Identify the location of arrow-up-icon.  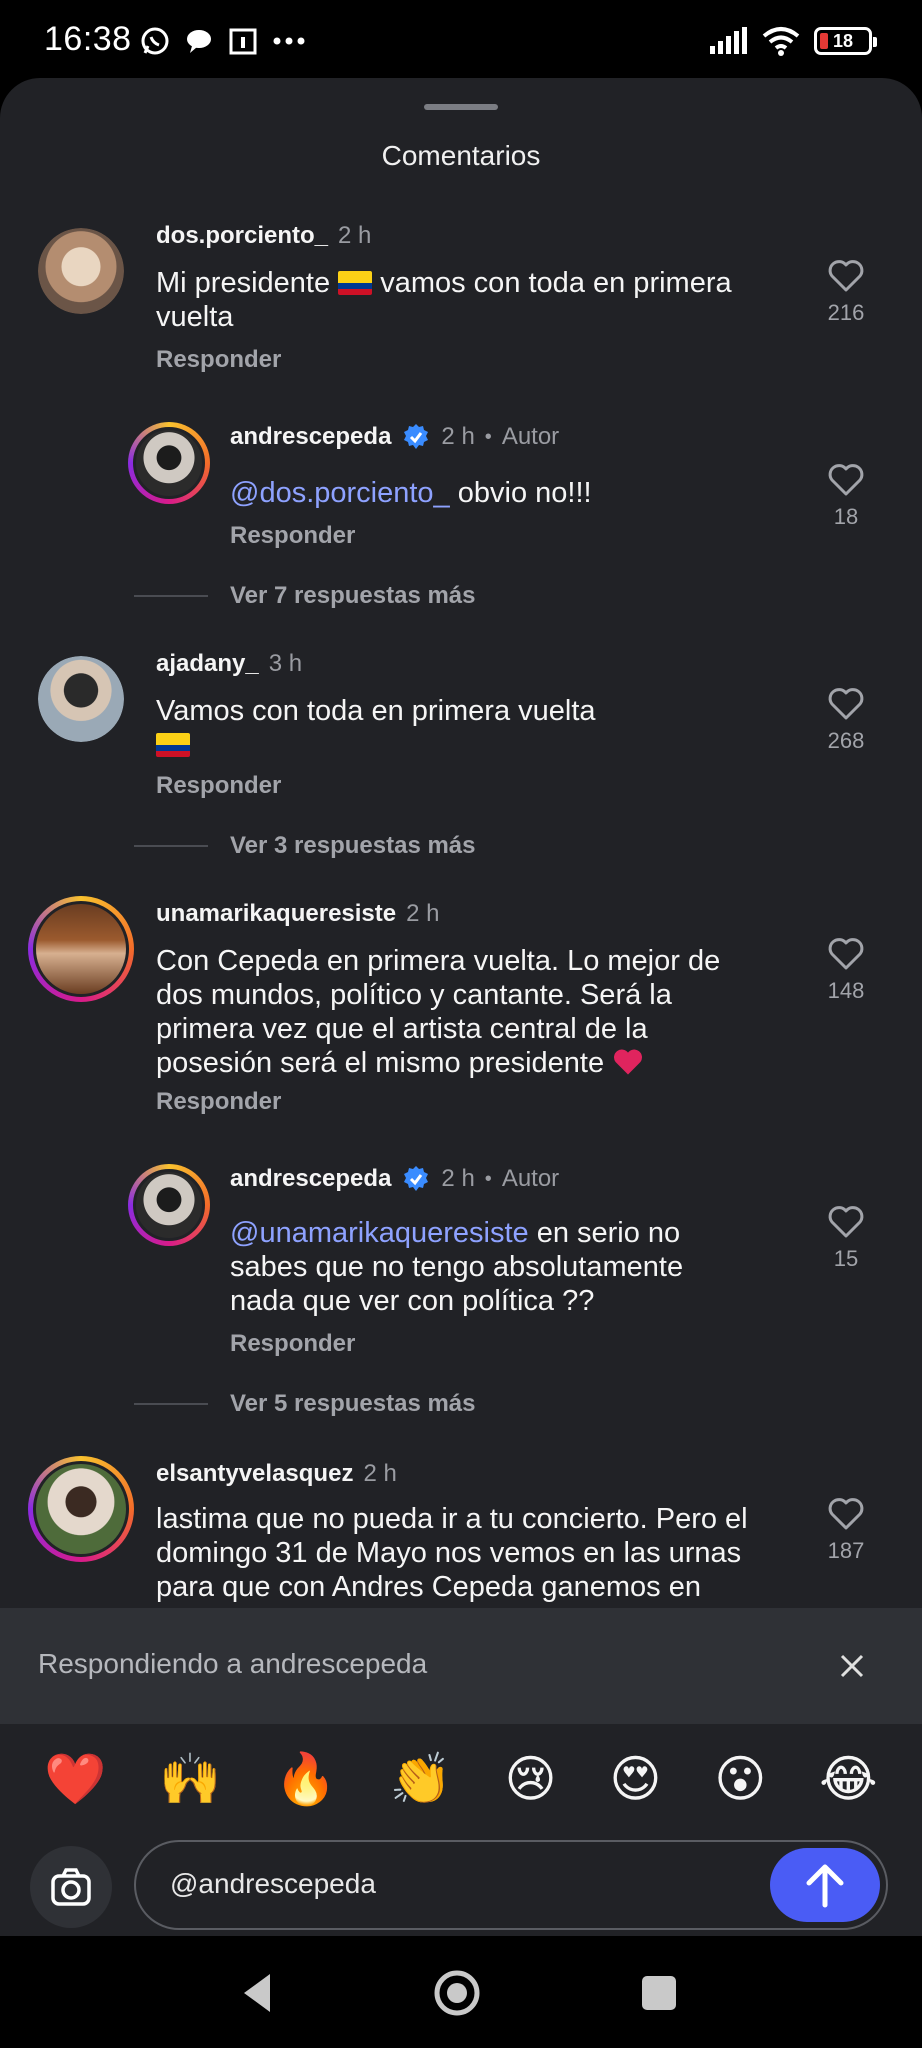
(825, 1885).